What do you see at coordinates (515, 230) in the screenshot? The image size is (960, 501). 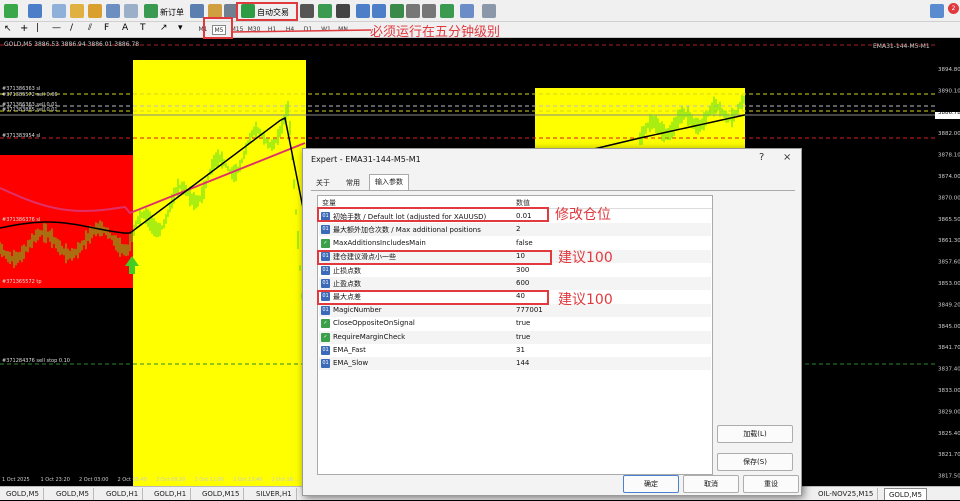 I see `param-row: 01 最大额外加仓次数 / Max additional positions 2` at bounding box center [515, 230].